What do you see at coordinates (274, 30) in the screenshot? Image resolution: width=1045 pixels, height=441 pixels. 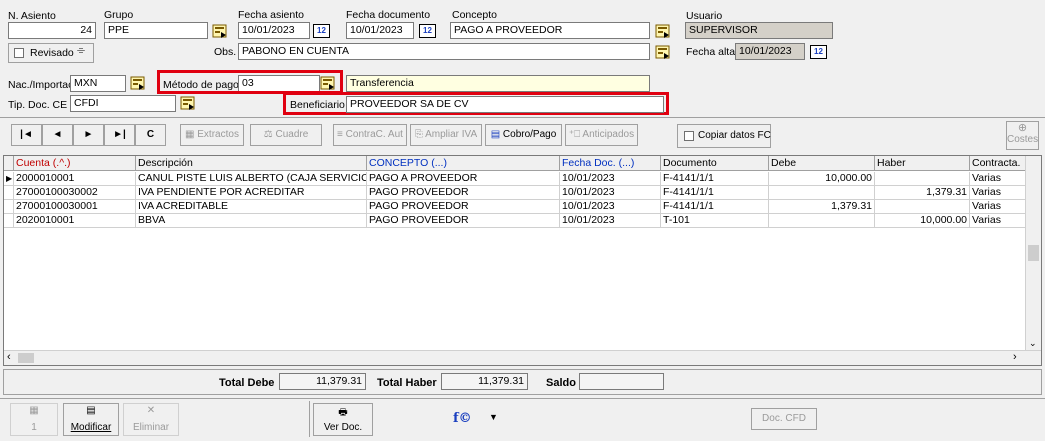 I see `fecha-asiento-field: 10/01/2023` at bounding box center [274, 30].